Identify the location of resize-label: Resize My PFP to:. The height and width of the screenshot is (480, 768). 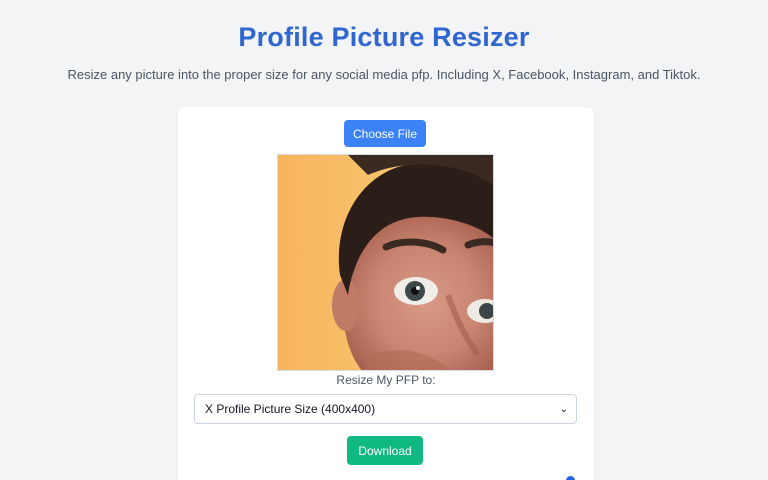
(386, 380).